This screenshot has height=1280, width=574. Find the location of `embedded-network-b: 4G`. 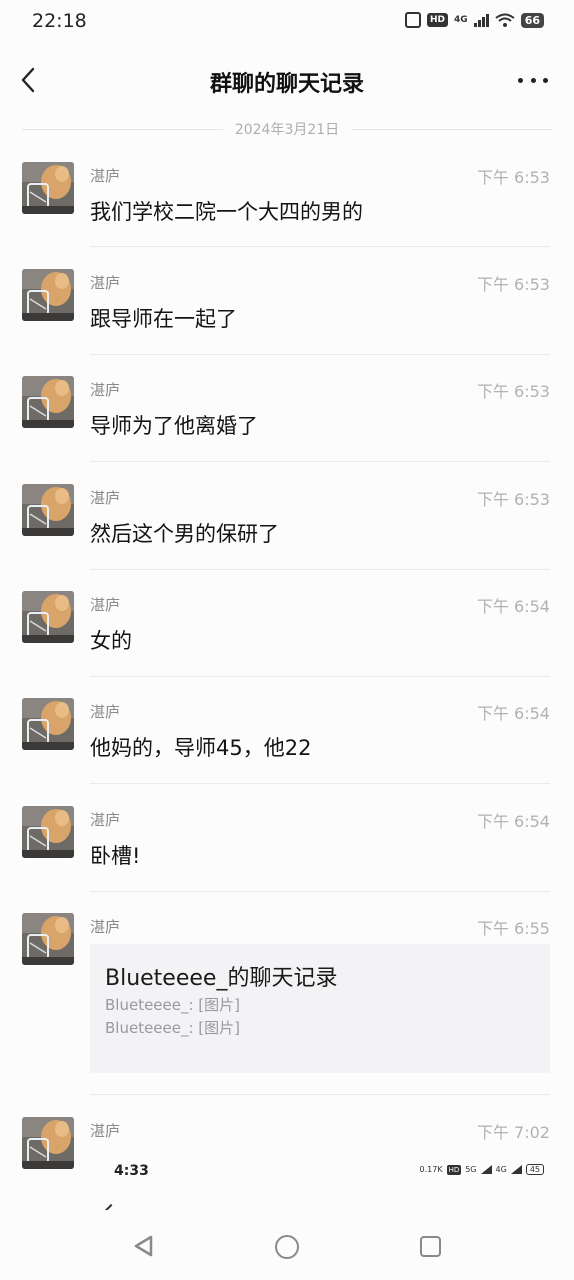

embedded-network-b: 4G is located at coordinates (501, 1169).